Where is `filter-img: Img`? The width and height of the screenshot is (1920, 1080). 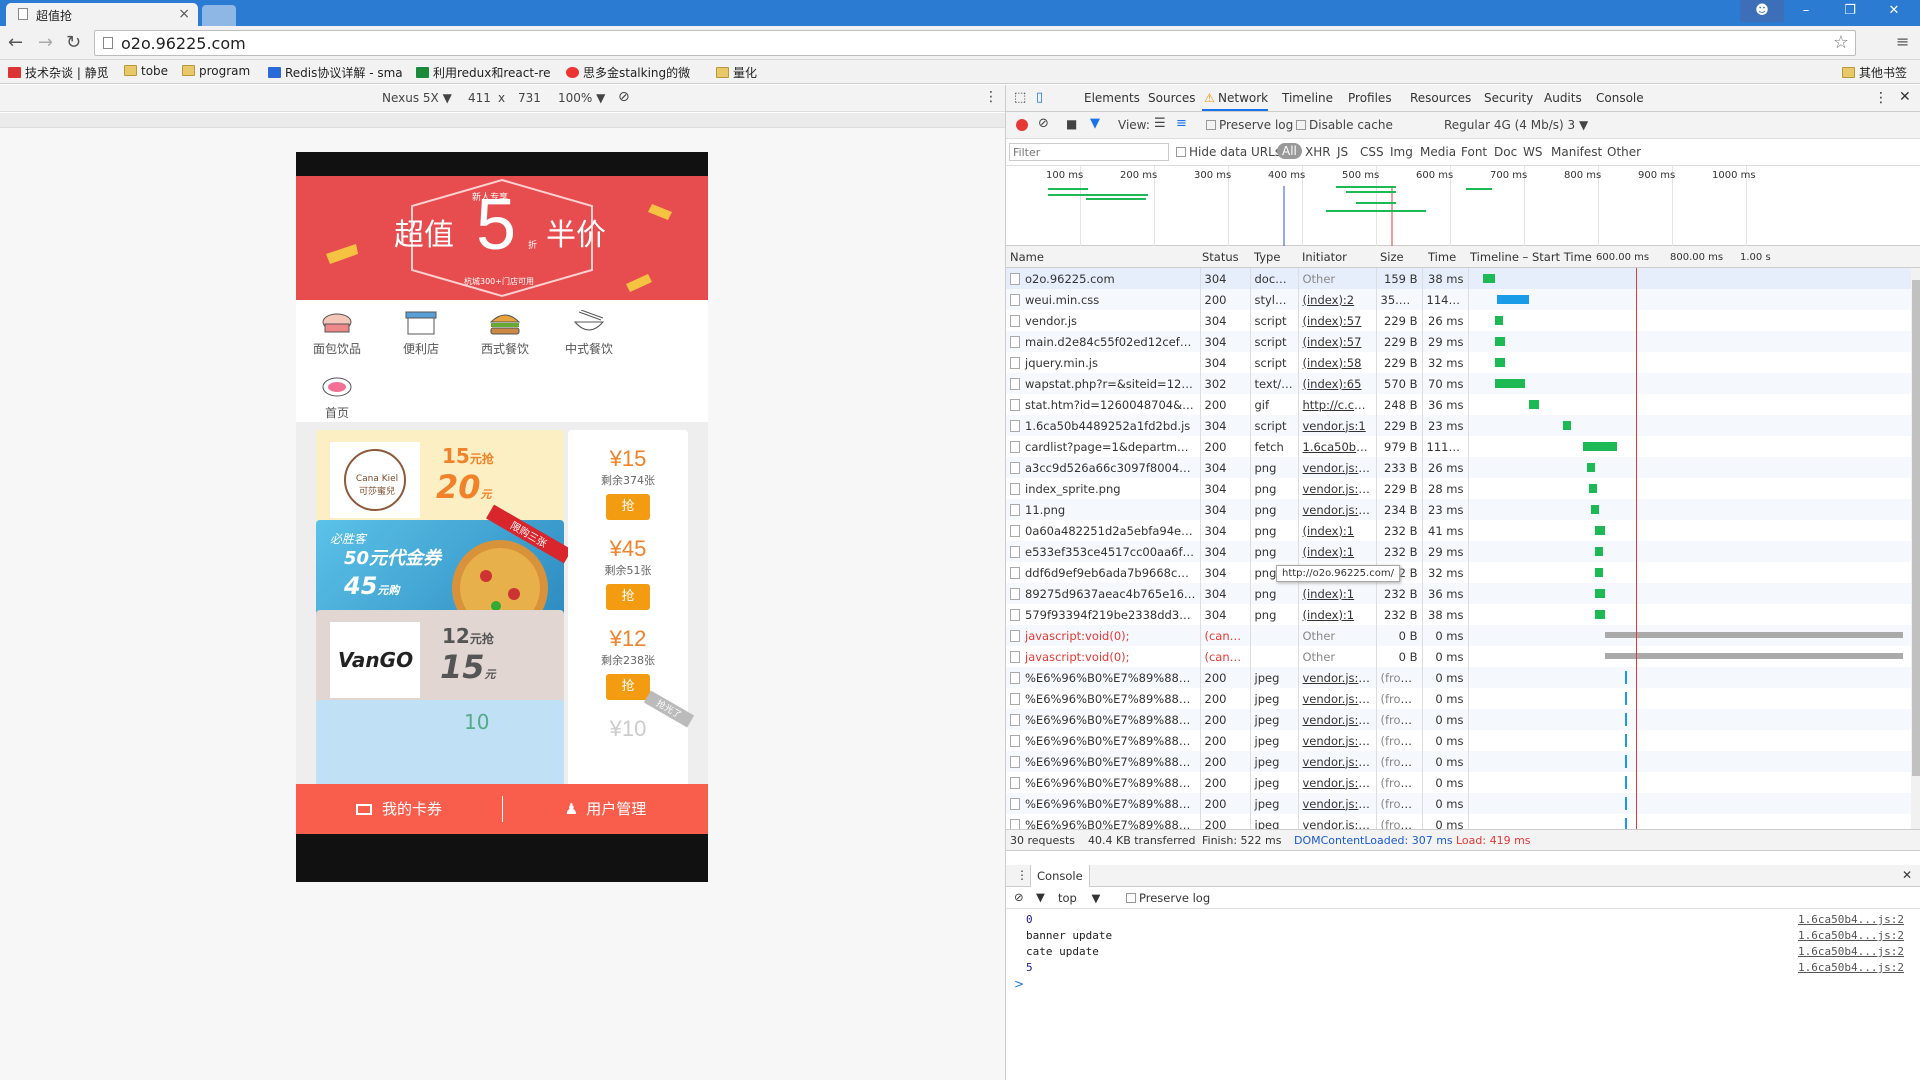
filter-img: Img is located at coordinates (1401, 152).